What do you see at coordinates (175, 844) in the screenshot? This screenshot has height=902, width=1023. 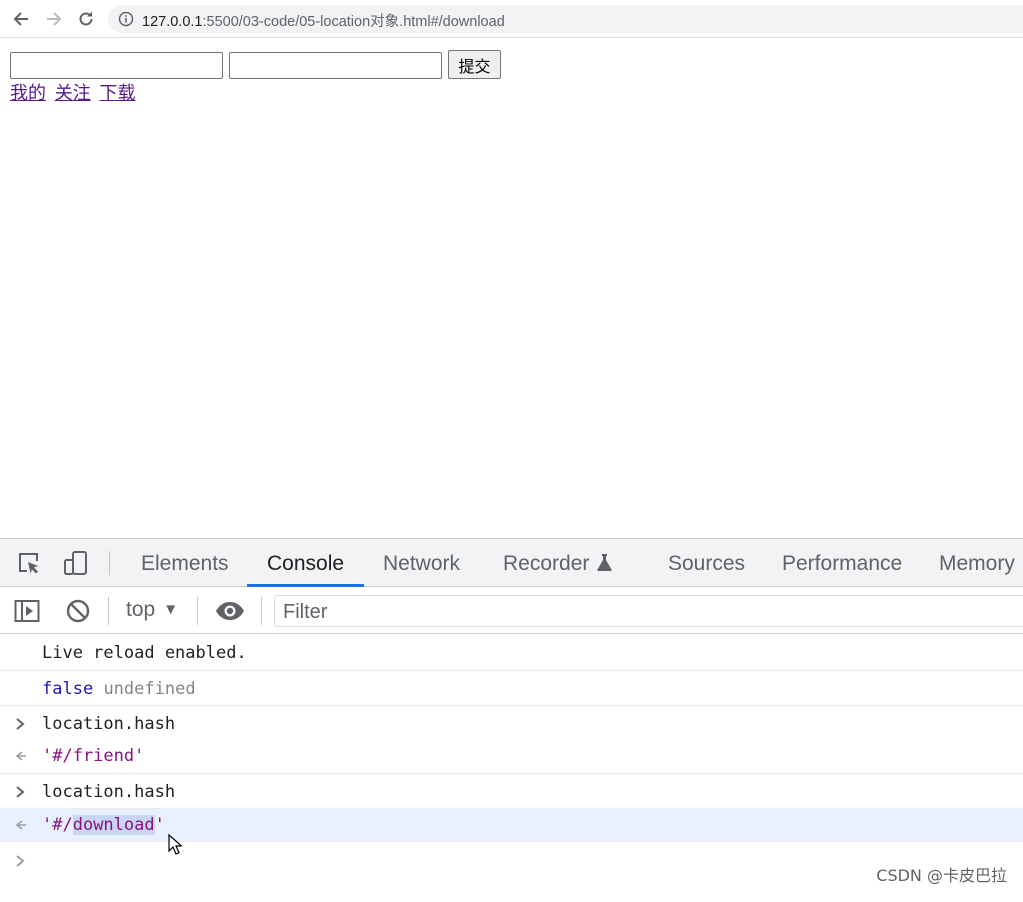 I see `mouse-cursor-icon` at bounding box center [175, 844].